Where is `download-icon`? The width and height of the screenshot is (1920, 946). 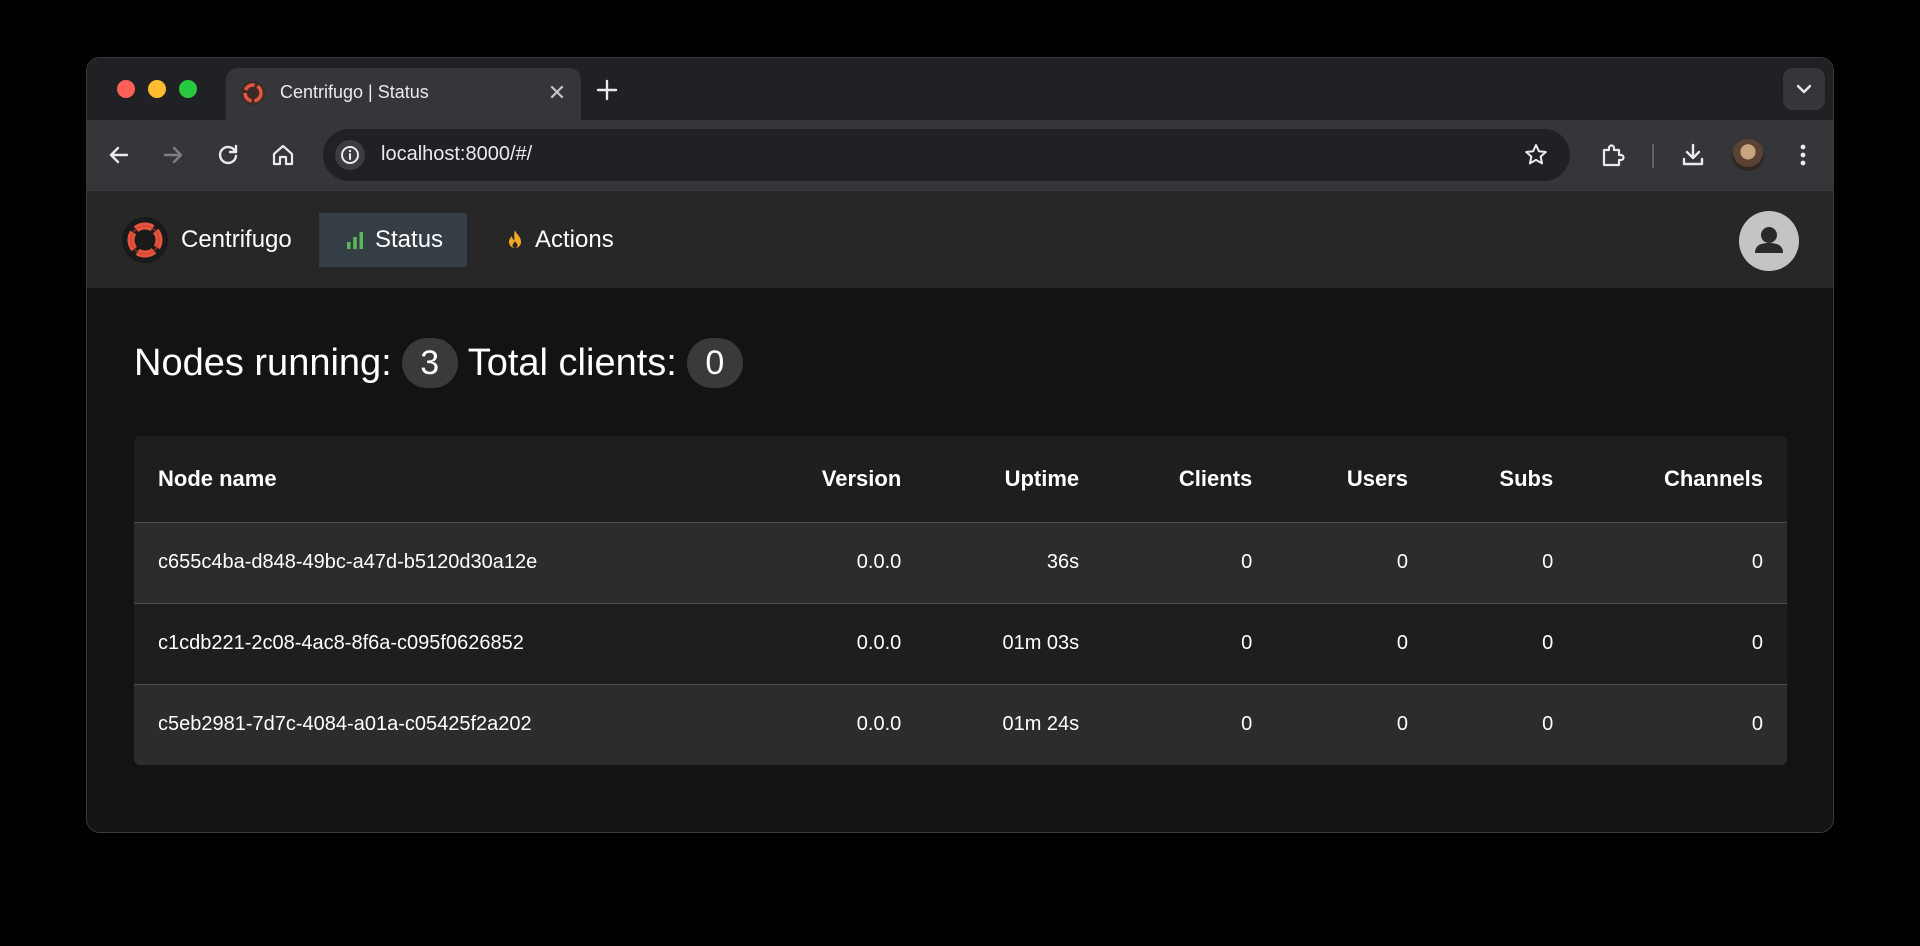 download-icon is located at coordinates (1693, 155).